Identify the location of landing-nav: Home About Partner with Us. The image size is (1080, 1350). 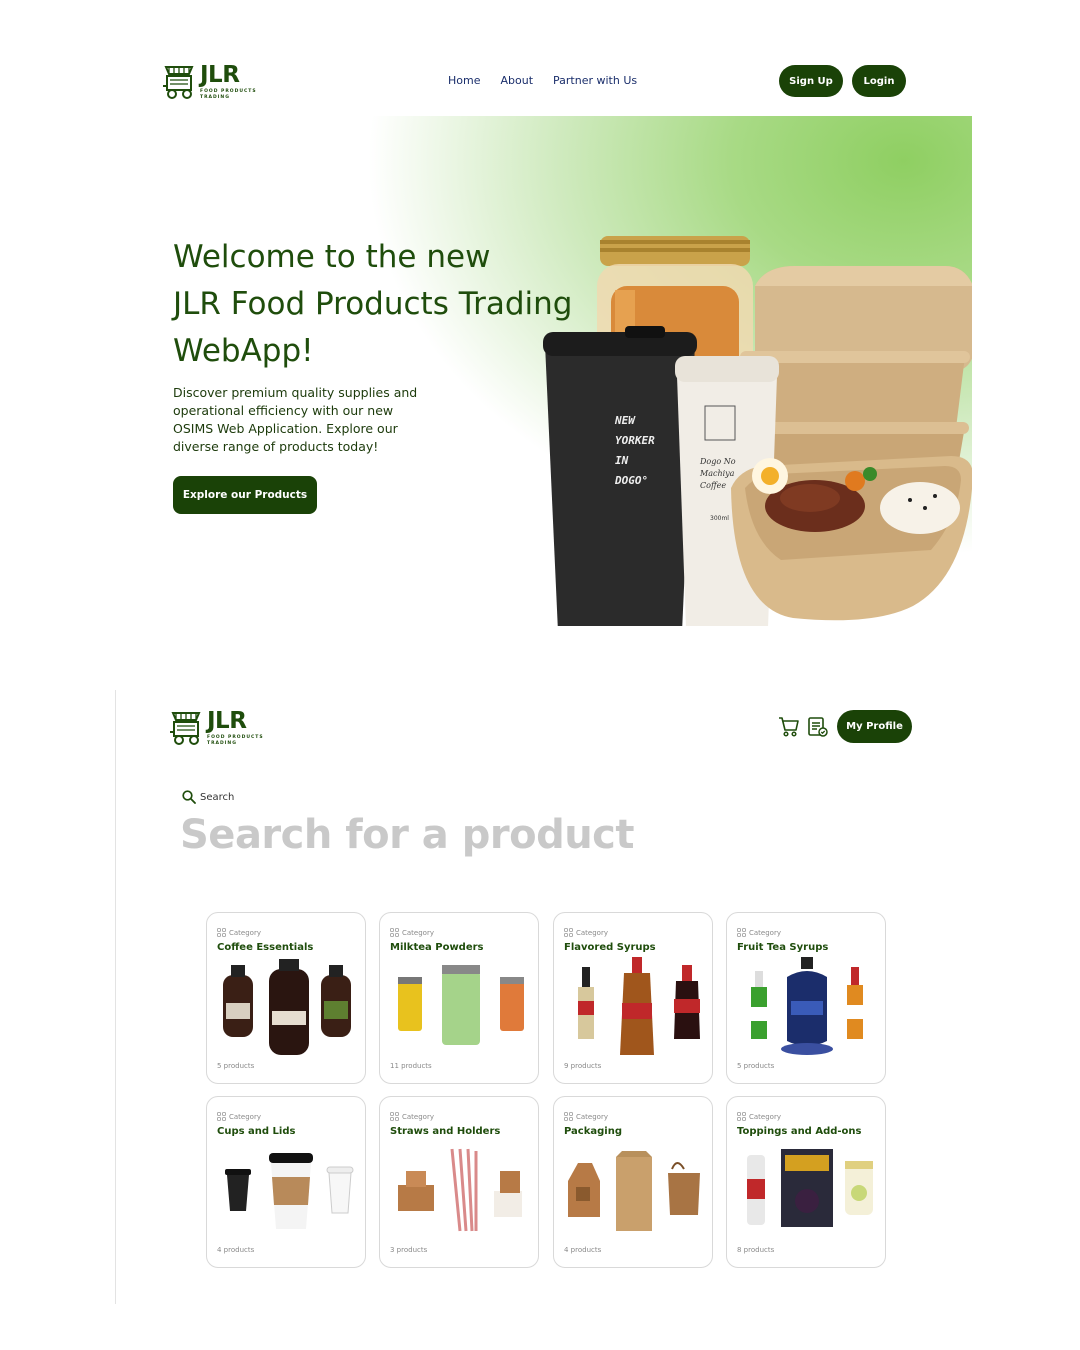
(542, 80).